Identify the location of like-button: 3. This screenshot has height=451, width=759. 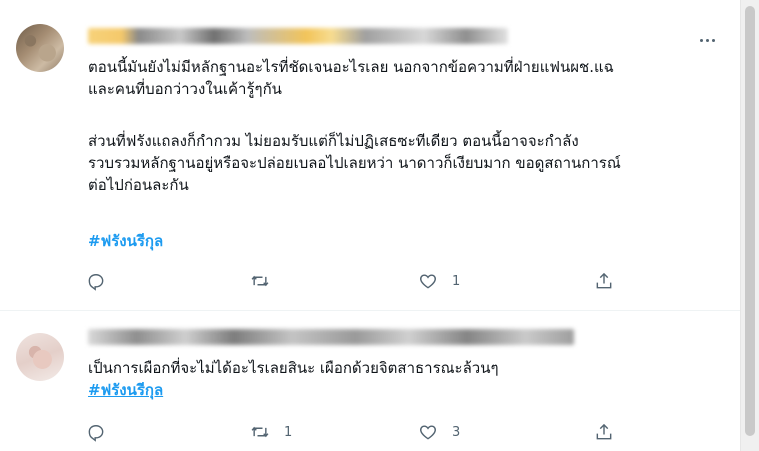
(439, 432).